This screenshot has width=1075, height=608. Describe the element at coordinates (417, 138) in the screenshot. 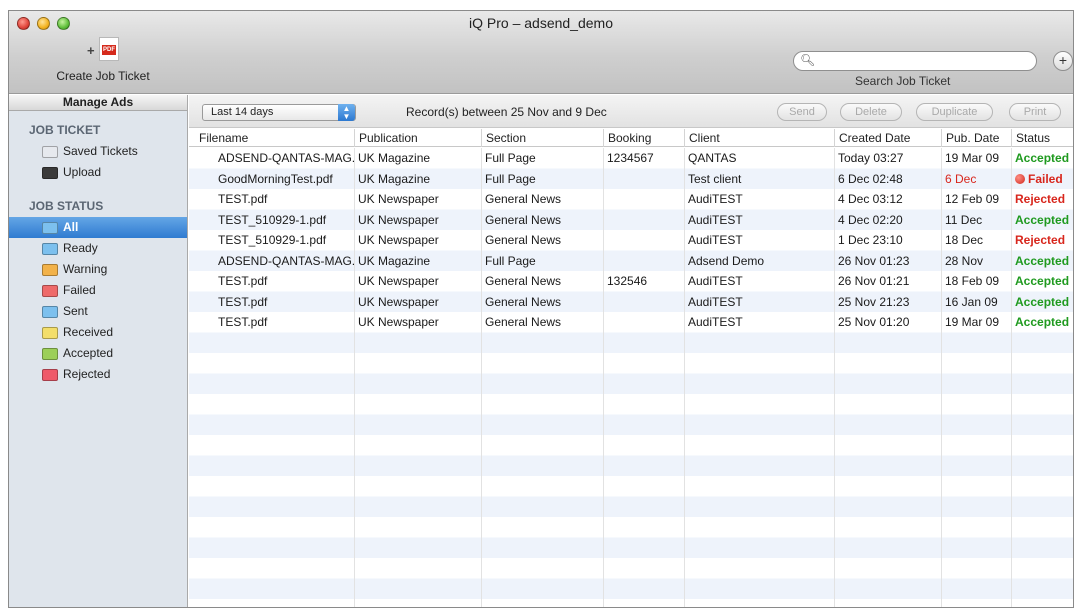

I see `column-header-publication: Publication` at that location.